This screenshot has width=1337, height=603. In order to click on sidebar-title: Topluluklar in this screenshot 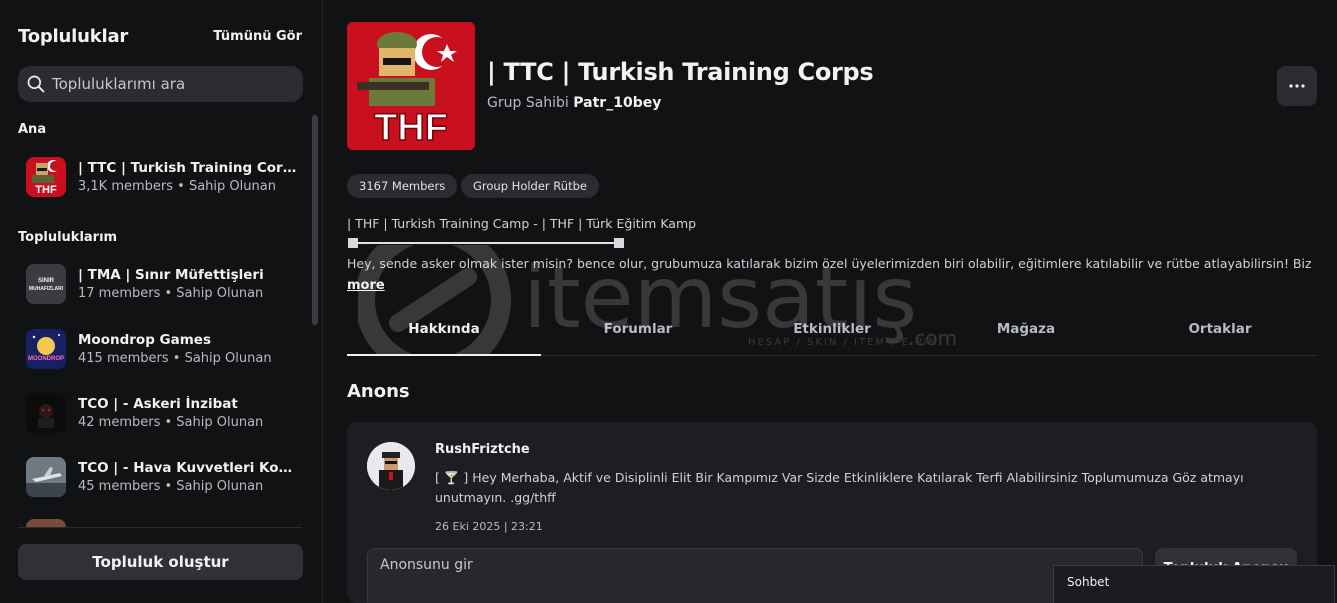, I will do `click(73, 36)`.